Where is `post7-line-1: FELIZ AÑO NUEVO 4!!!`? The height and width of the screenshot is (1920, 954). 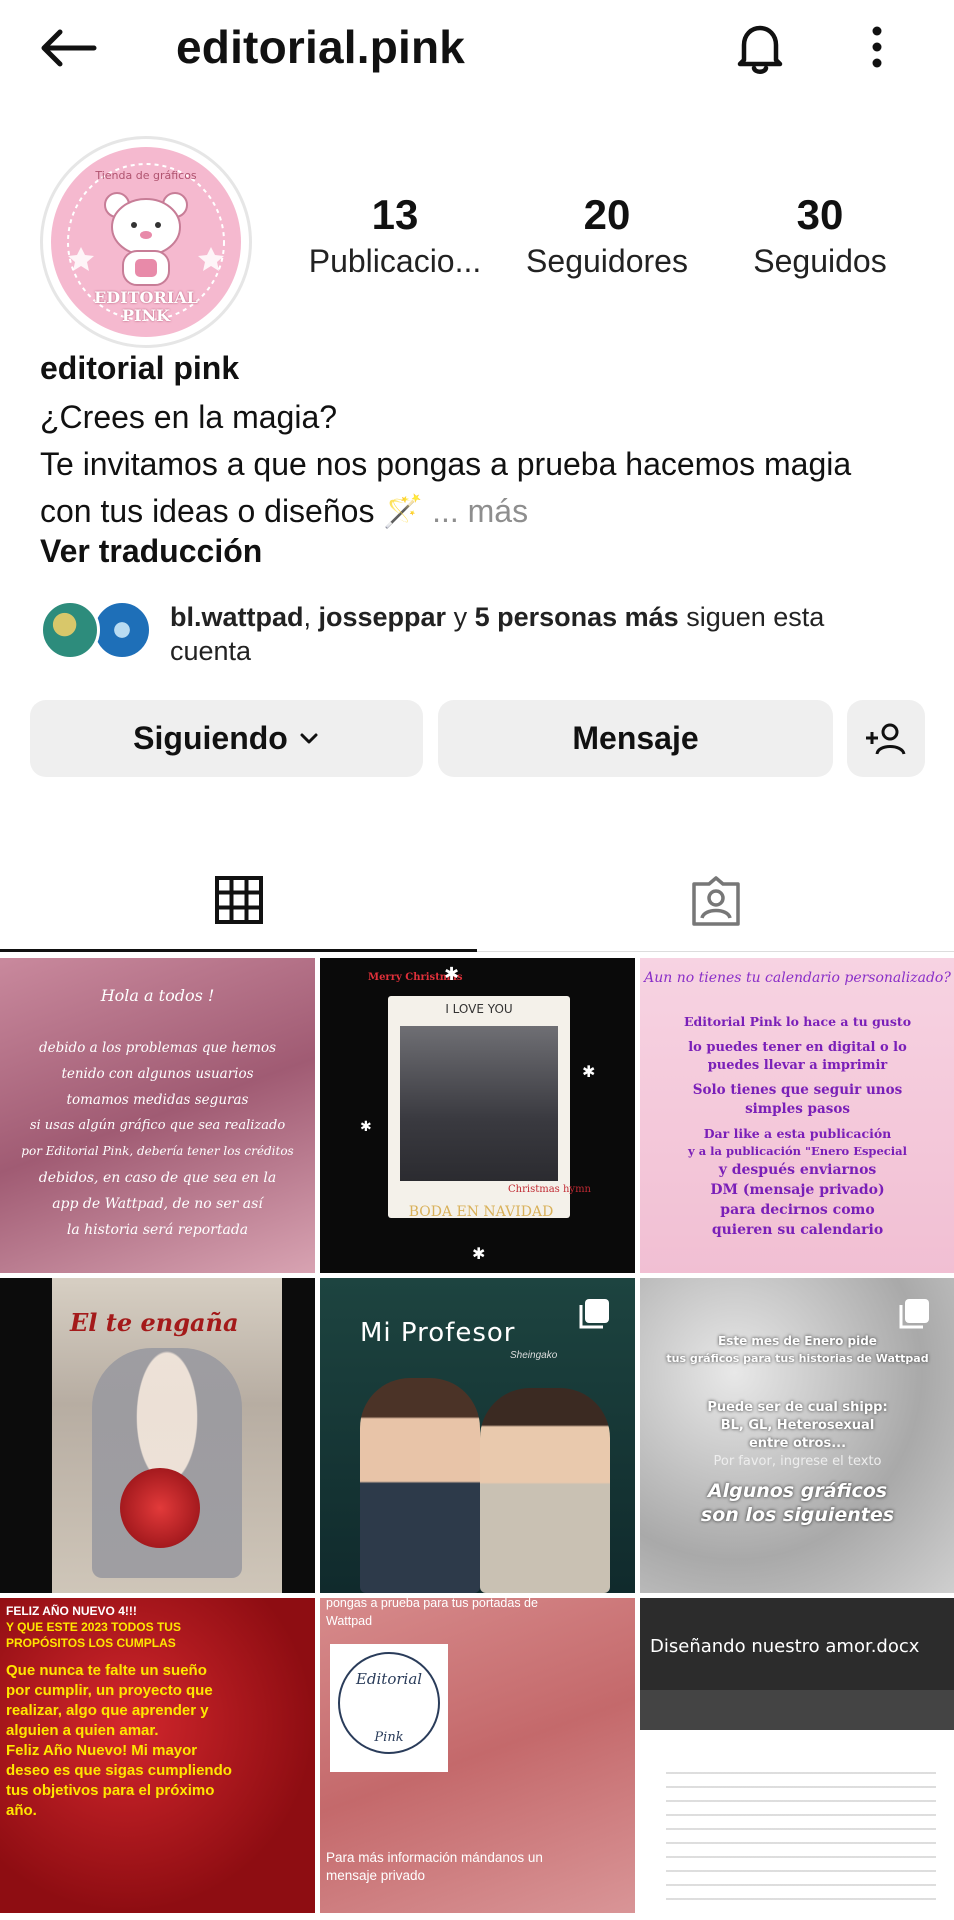
post7-line-1: FELIZ AÑO NUEVO 4!!! is located at coordinates (71, 1611).